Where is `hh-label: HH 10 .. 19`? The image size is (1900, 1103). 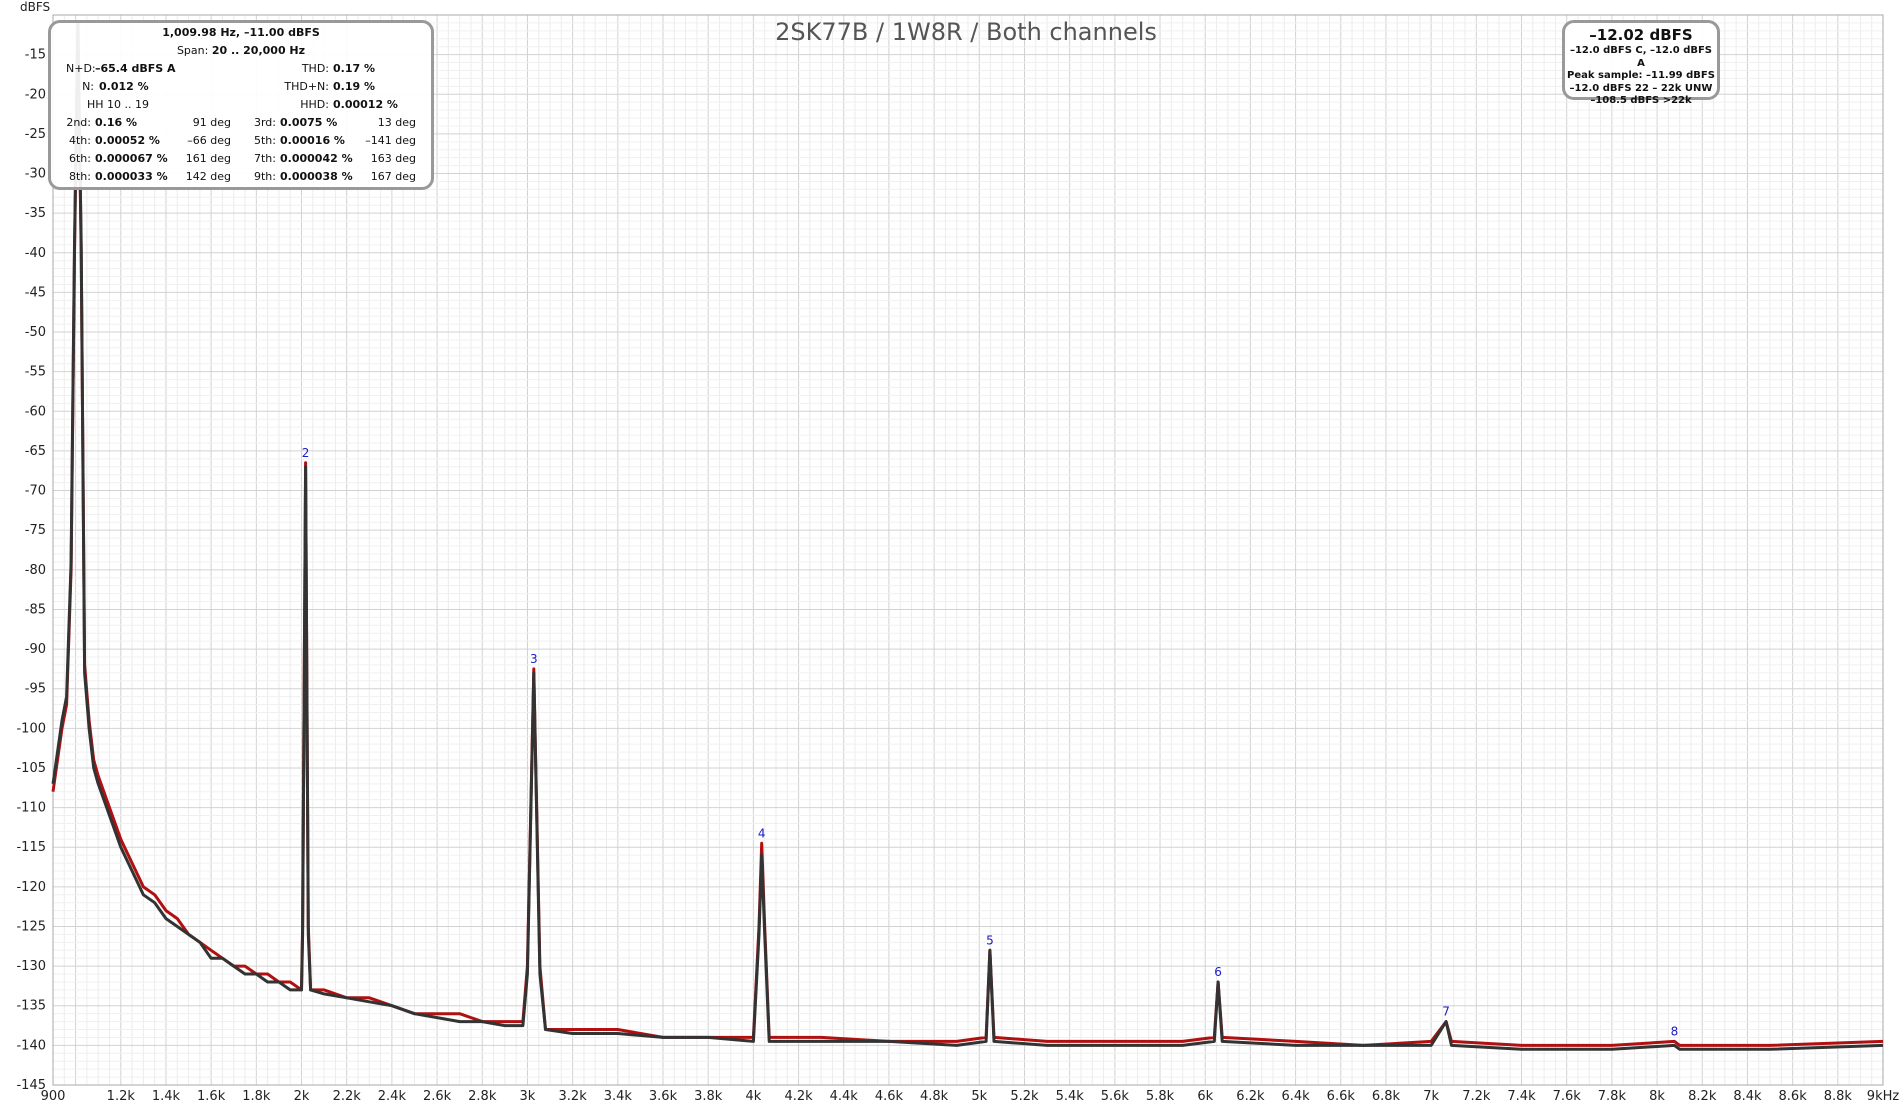
hh-label: HH 10 .. 19 is located at coordinates (118, 104).